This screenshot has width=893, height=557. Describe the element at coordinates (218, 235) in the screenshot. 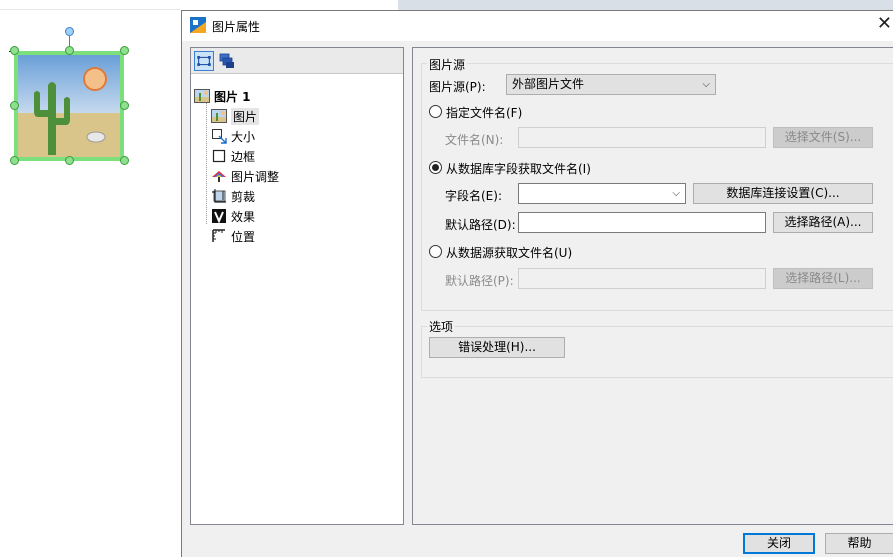

I see `position-icon` at that location.